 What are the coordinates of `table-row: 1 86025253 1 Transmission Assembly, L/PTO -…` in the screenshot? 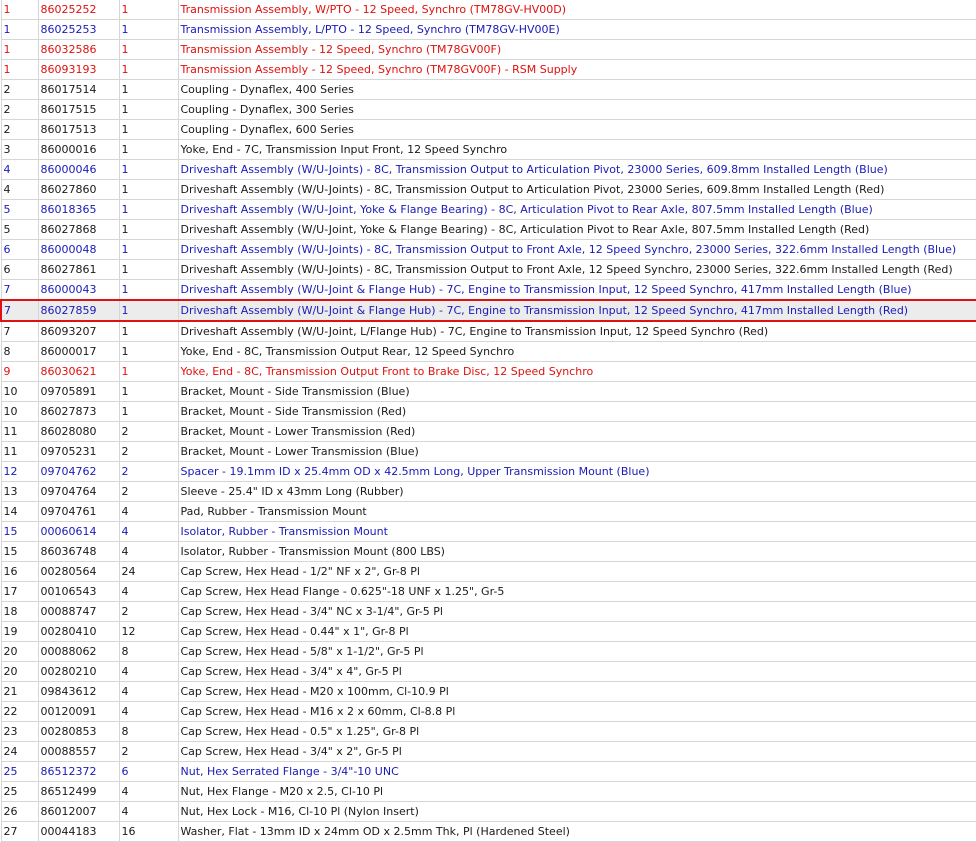 It's located at (488, 29).